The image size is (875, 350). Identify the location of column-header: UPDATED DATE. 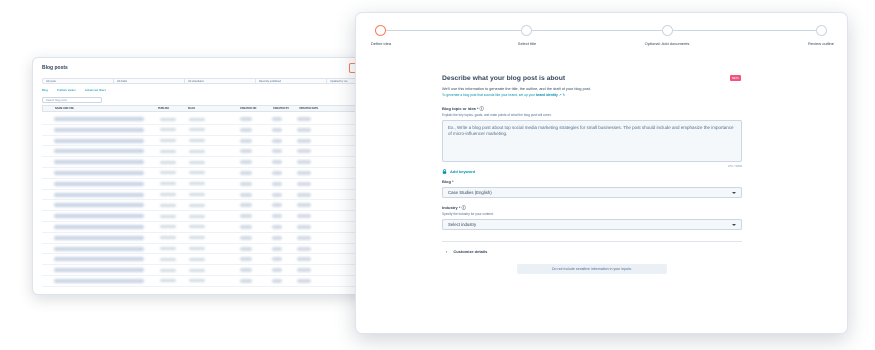
(308, 108).